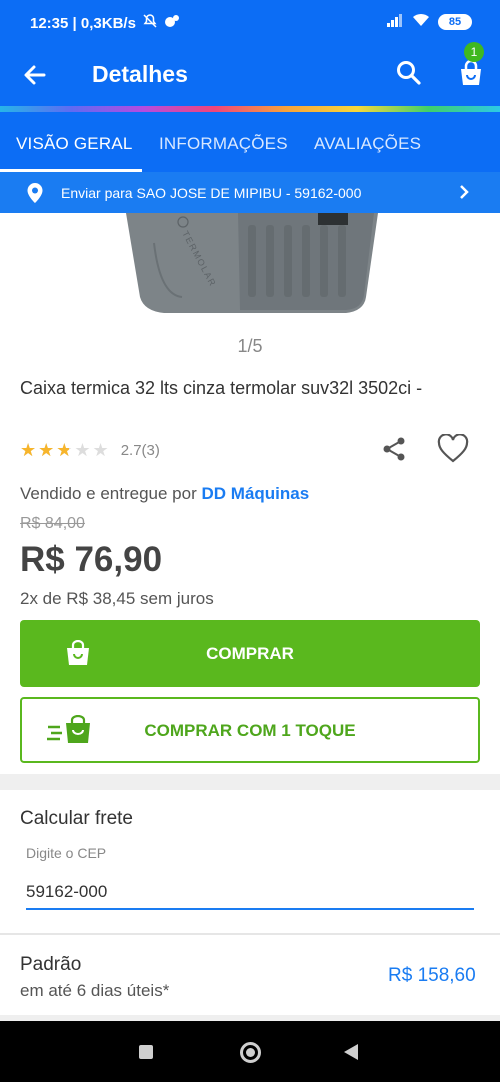  What do you see at coordinates (256, 493) in the screenshot?
I see `seller-link: DD Máquinas` at bounding box center [256, 493].